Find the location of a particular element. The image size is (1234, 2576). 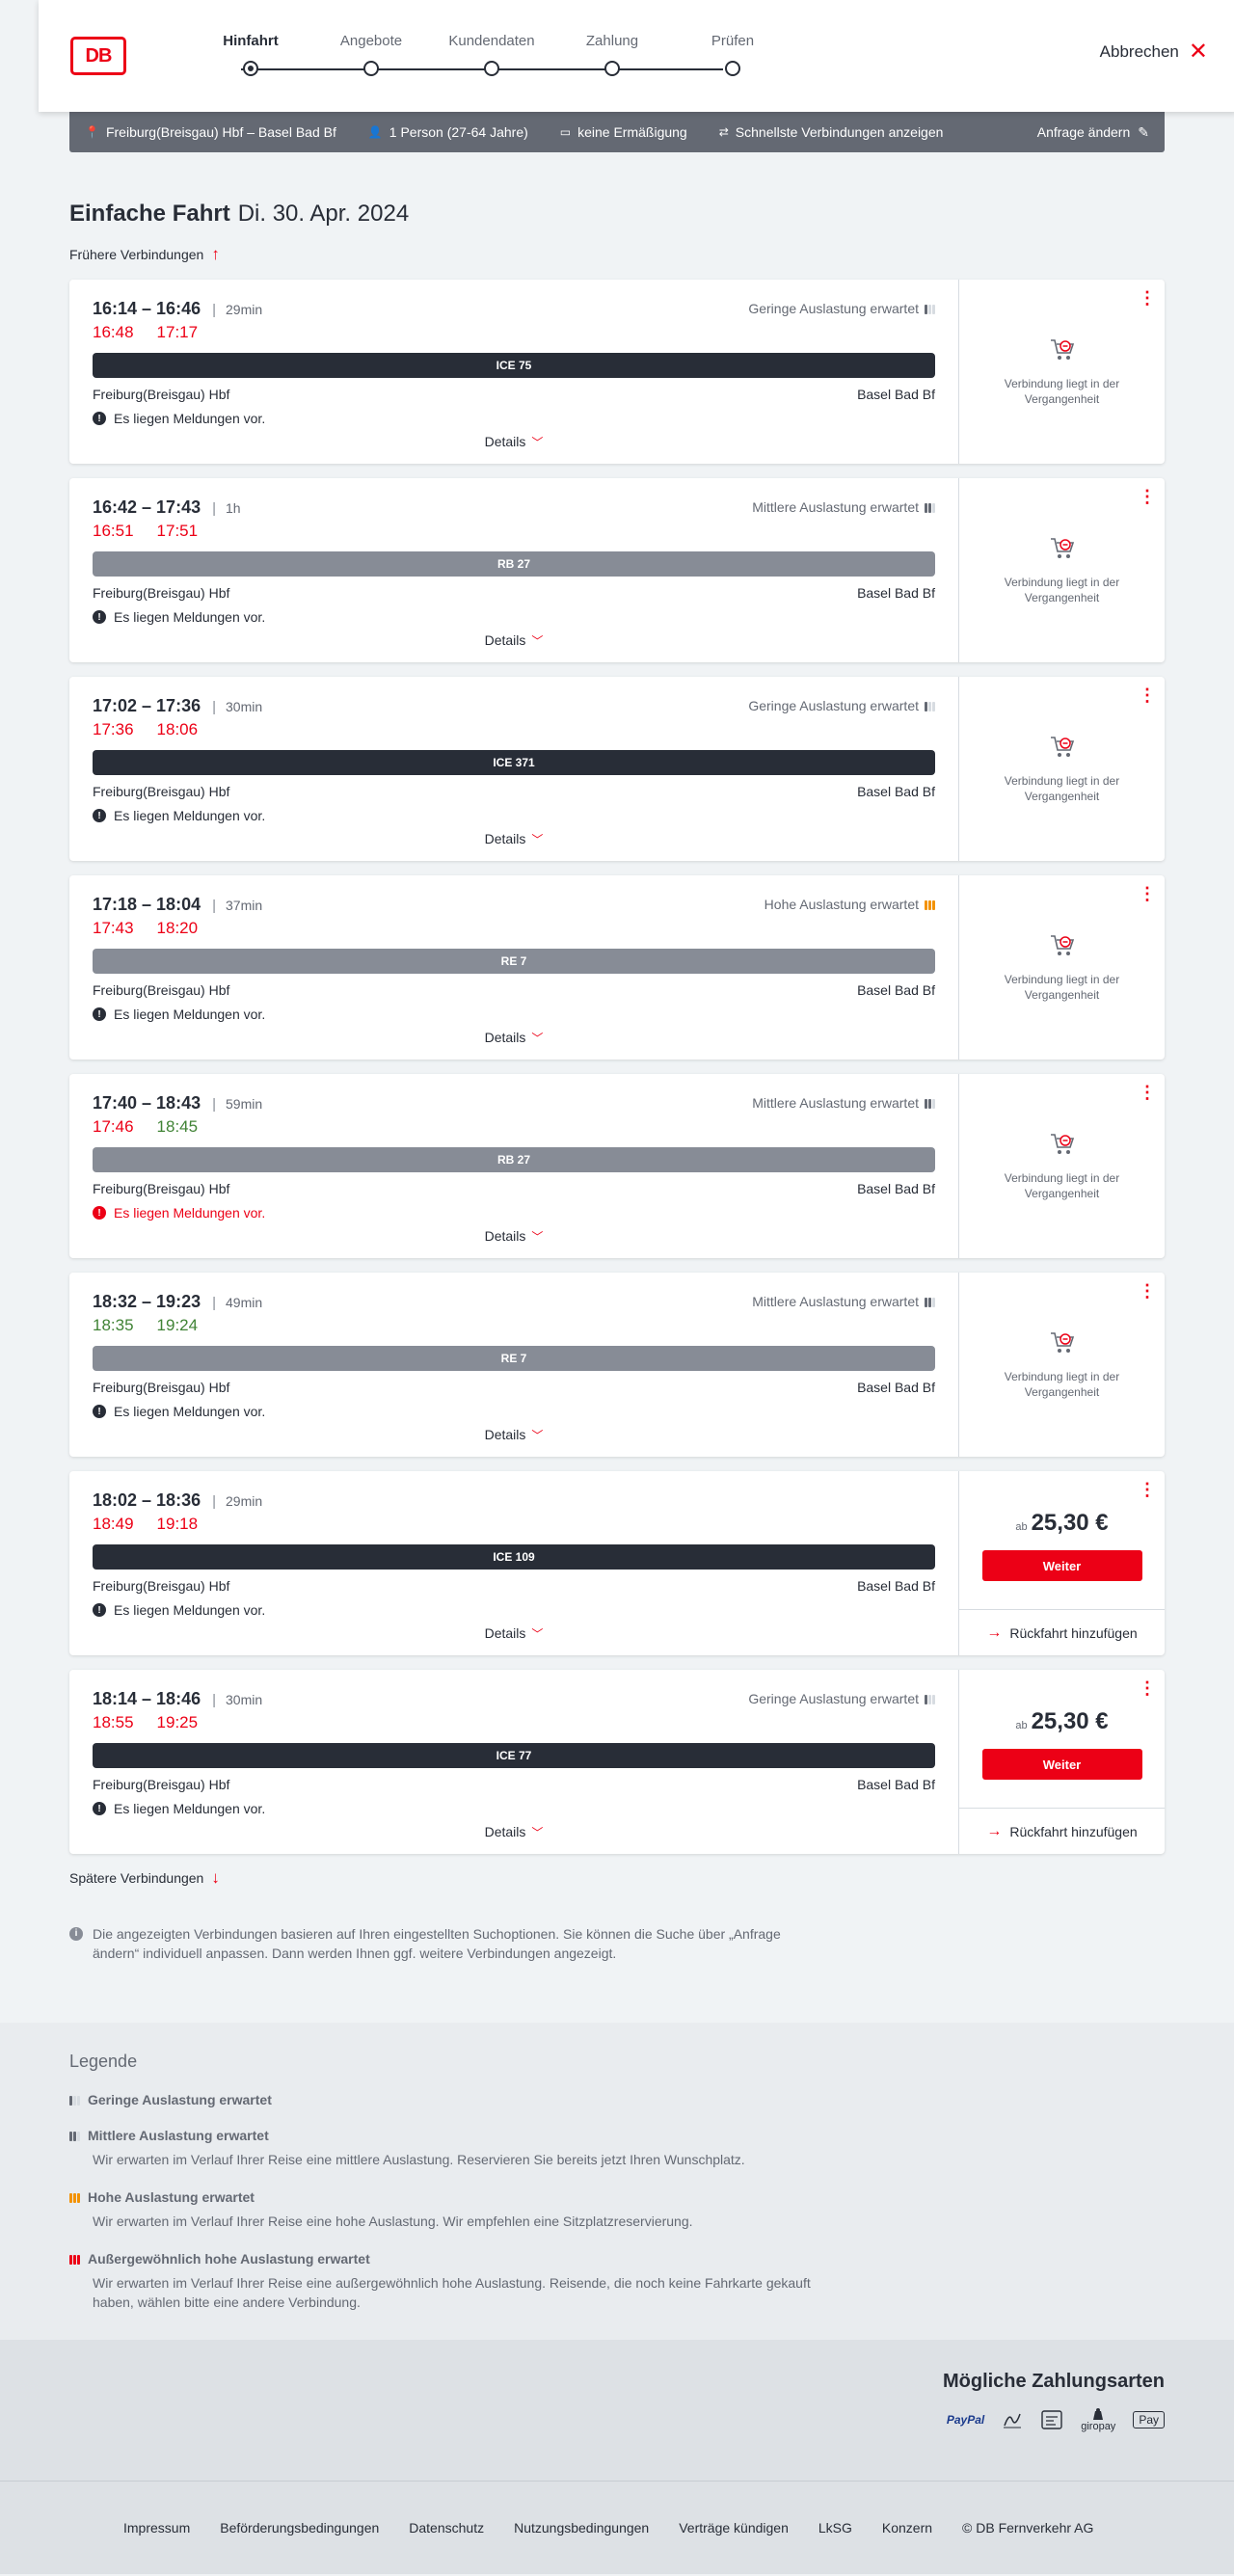

occupancy-info: Mittlere Auslastung erwartet is located at coordinates (843, 1103).